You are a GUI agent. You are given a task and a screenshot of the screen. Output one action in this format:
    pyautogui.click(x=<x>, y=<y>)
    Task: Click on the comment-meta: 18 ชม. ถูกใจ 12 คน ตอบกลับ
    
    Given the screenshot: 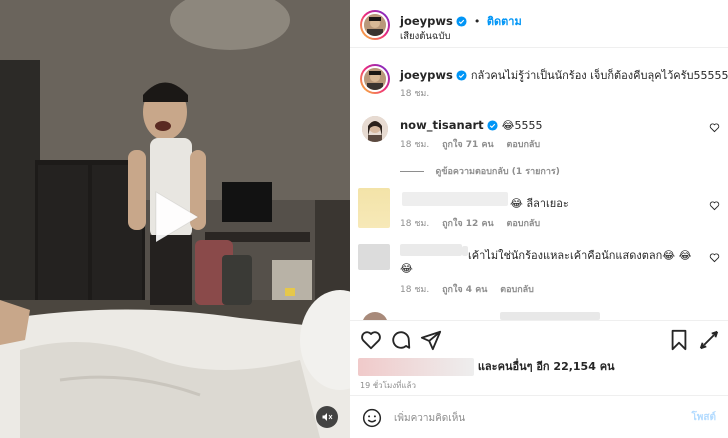 What is the action you would take?
    pyautogui.click(x=475, y=223)
    